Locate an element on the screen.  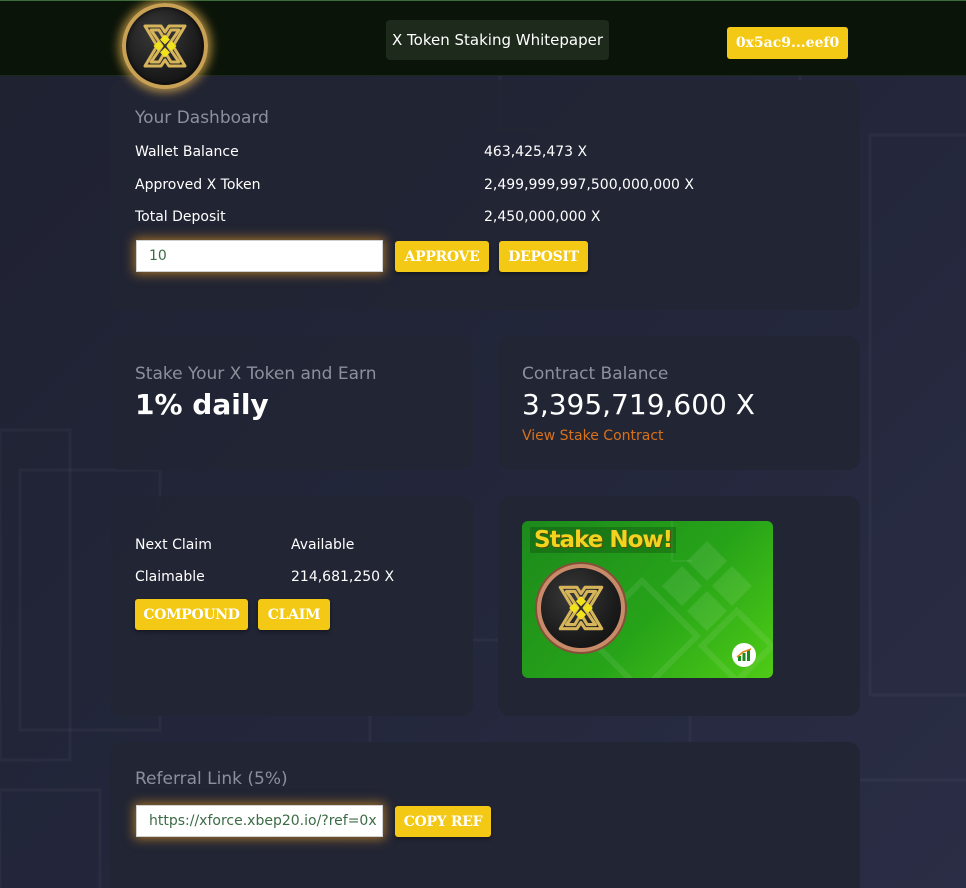
wallet-address-button: 0x5ac9...eef0 is located at coordinates (787, 43).